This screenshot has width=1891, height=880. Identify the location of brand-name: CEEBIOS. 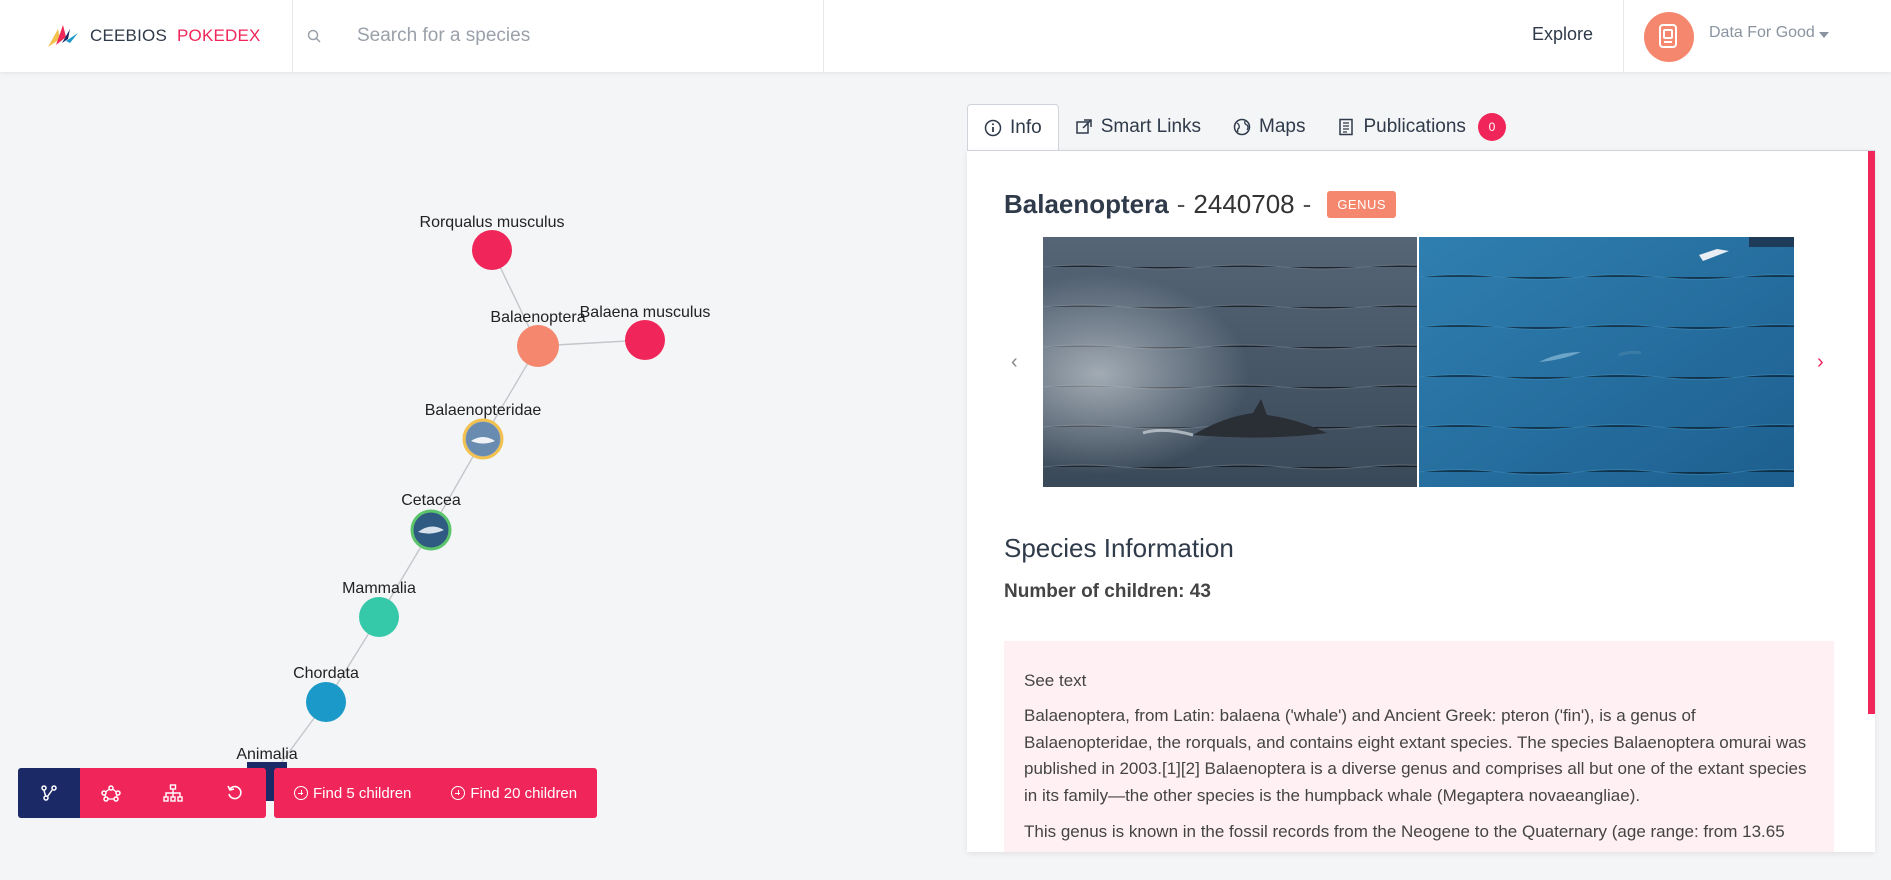
(128, 35).